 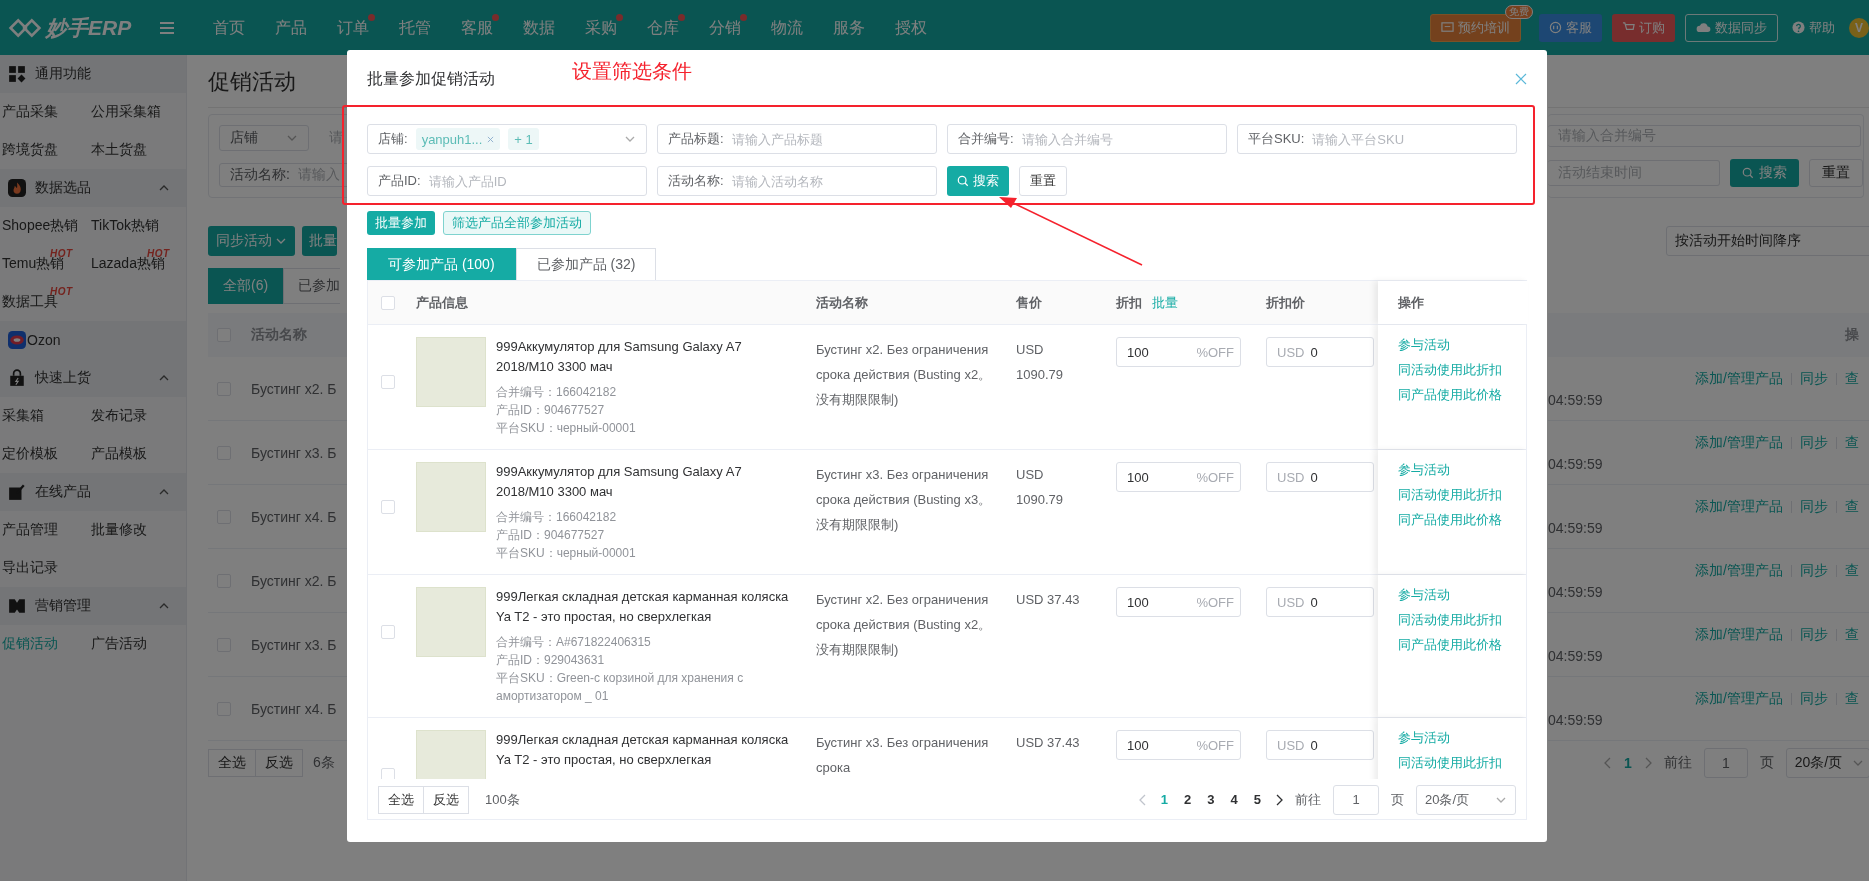 I want to click on nav-item: 产品, so click(x=291, y=27).